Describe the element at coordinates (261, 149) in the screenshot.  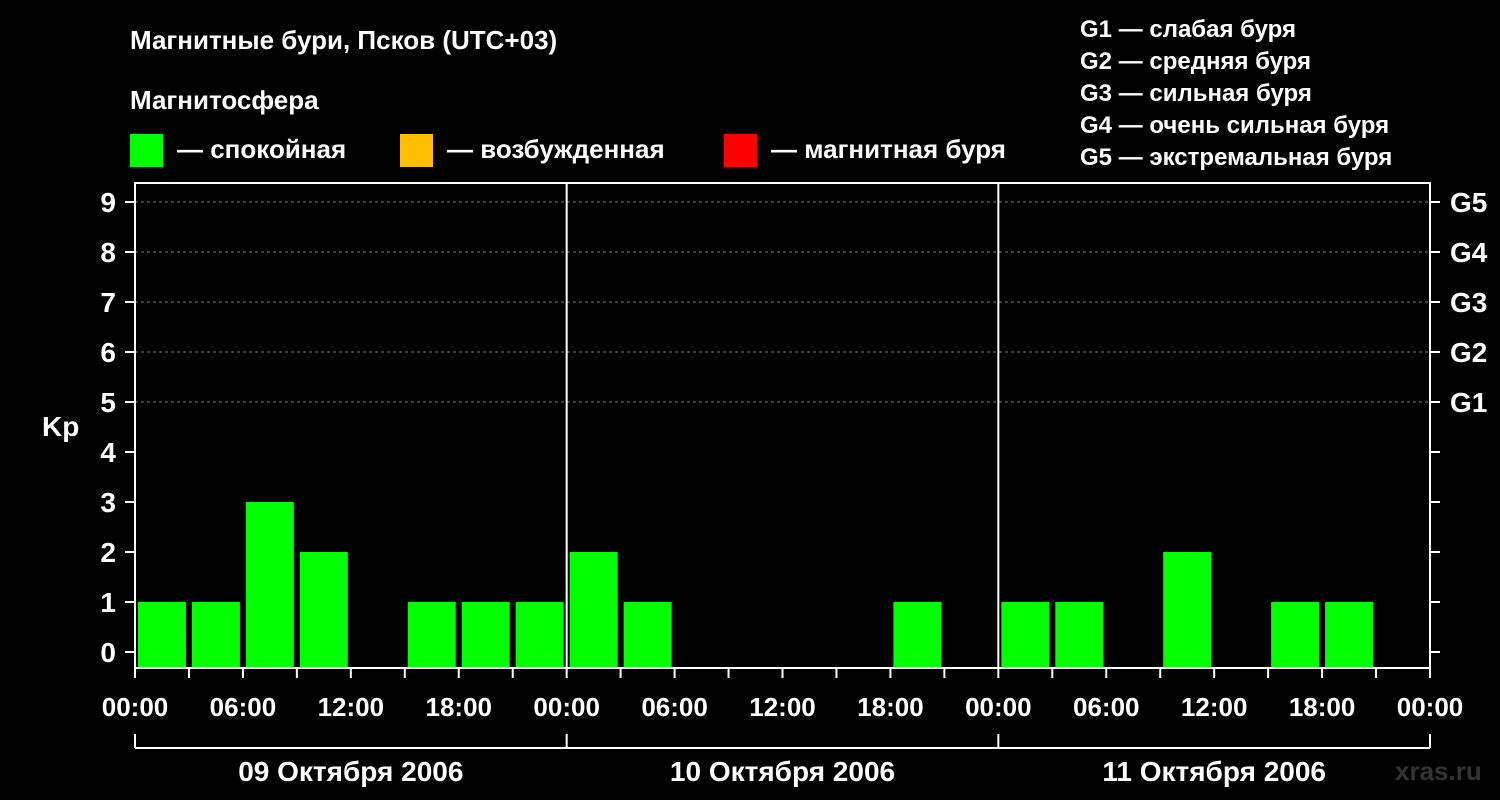
I see `legend-label-calm: — спокойная` at that location.